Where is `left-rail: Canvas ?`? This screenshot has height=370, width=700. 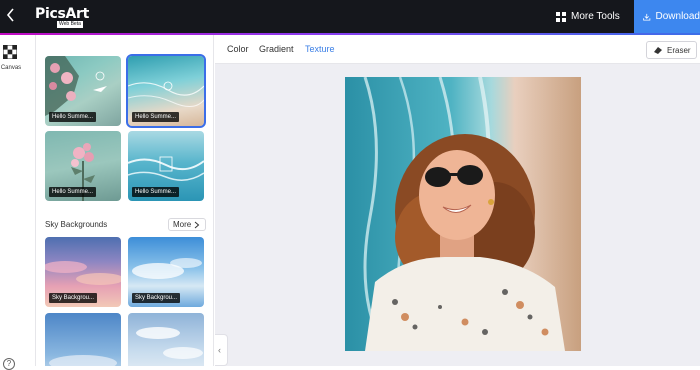 left-rail: Canvas ? is located at coordinates (18, 202).